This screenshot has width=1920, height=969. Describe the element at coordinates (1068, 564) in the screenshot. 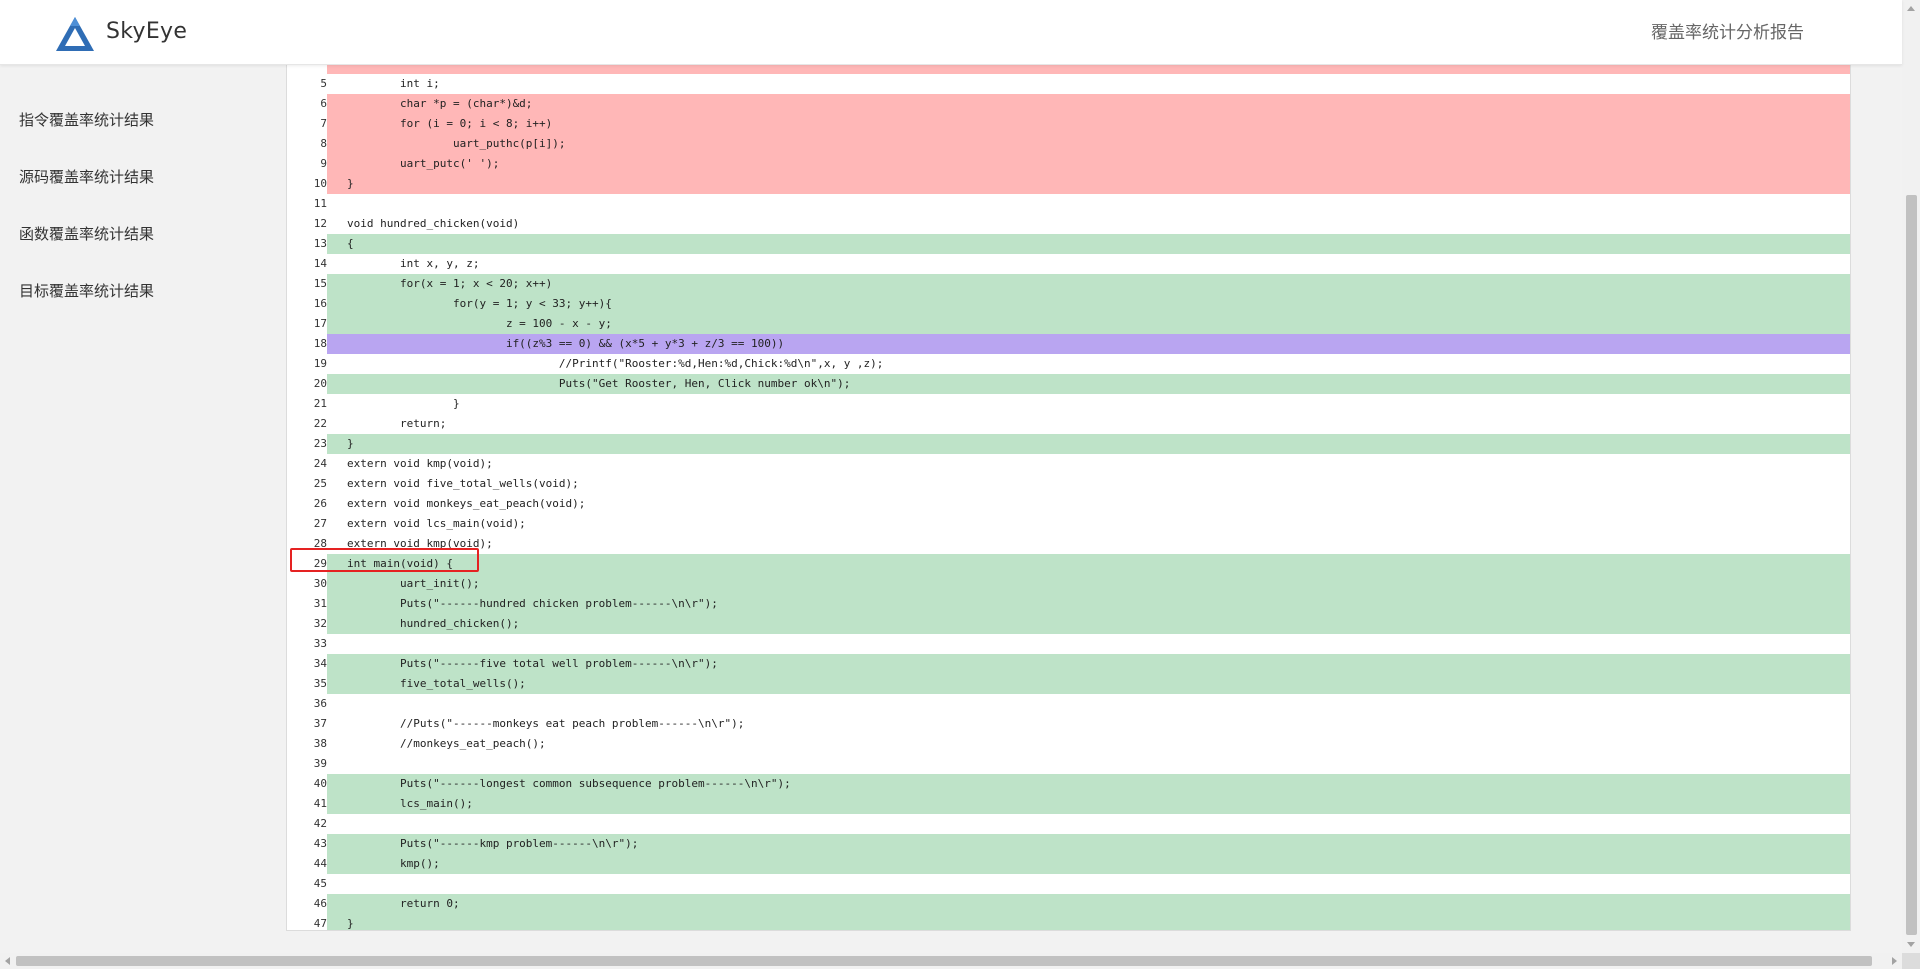

I see `code-line: 29 int main(void) {` at that location.